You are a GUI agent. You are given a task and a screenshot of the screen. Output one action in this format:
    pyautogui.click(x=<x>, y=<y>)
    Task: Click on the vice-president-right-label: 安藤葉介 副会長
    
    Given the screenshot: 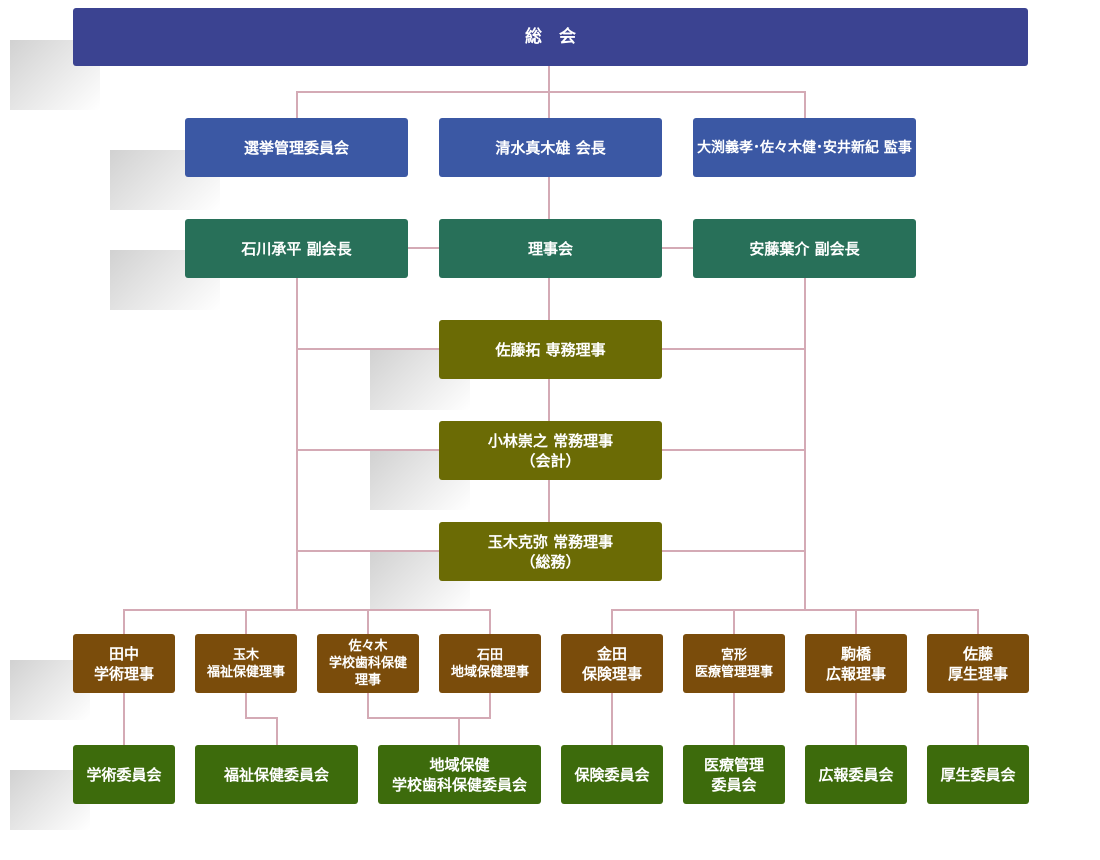 What is the action you would take?
    pyautogui.click(x=804, y=248)
    